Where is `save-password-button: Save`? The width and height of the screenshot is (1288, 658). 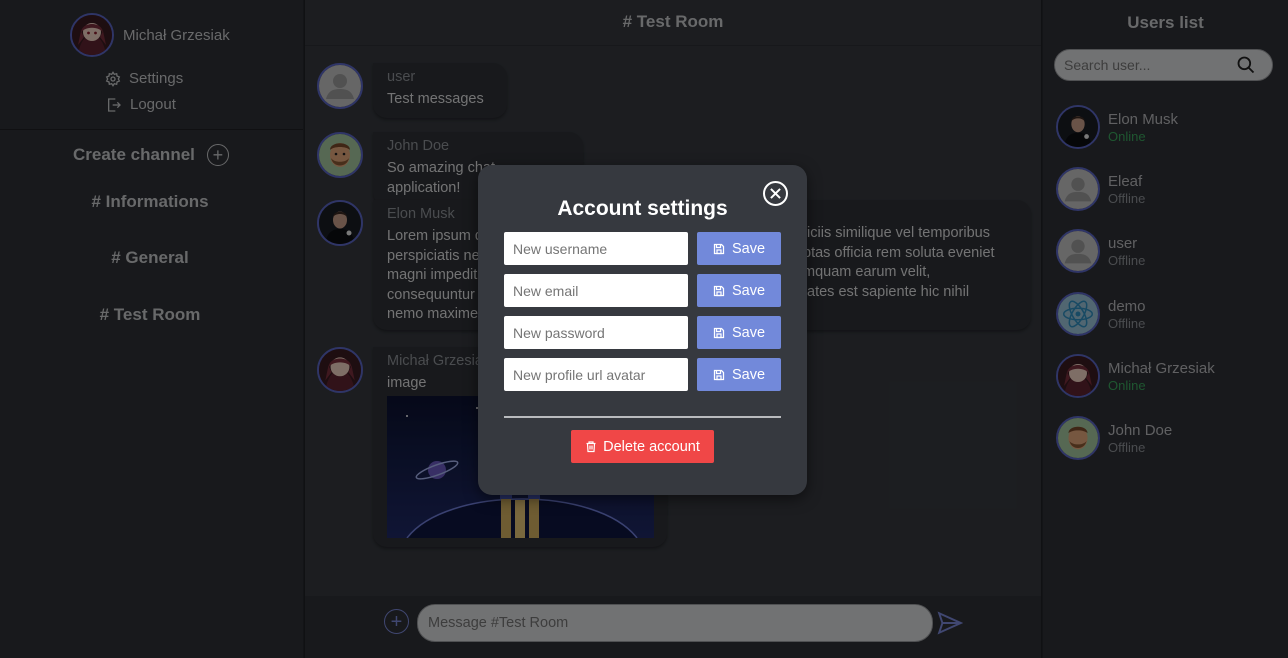 save-password-button: Save is located at coordinates (739, 332).